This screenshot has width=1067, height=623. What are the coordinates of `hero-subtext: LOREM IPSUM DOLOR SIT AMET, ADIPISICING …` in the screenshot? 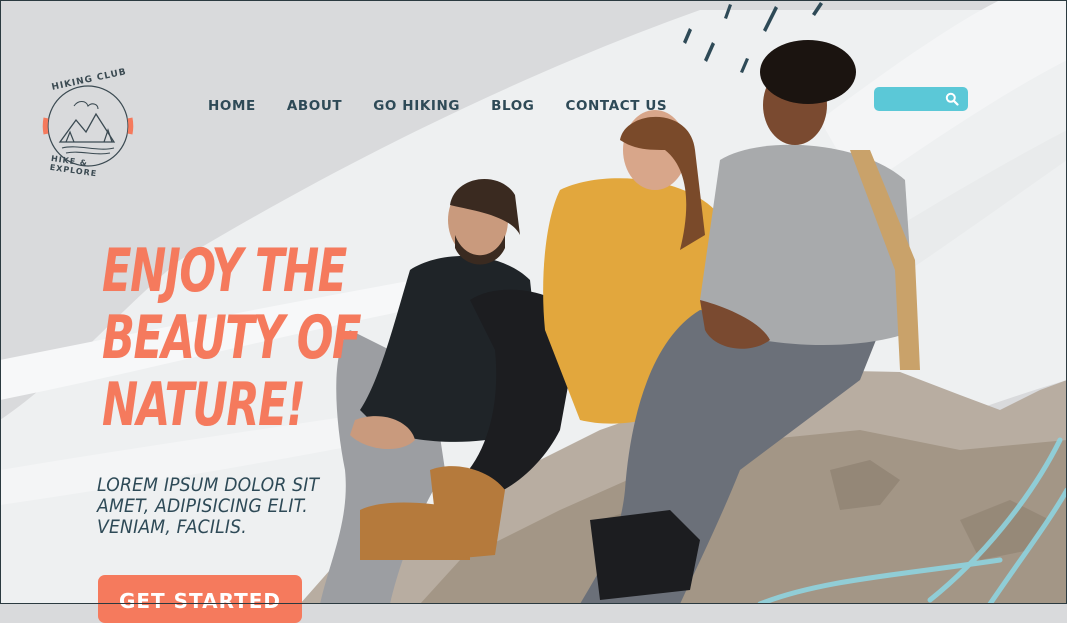 It's located at (208, 506).